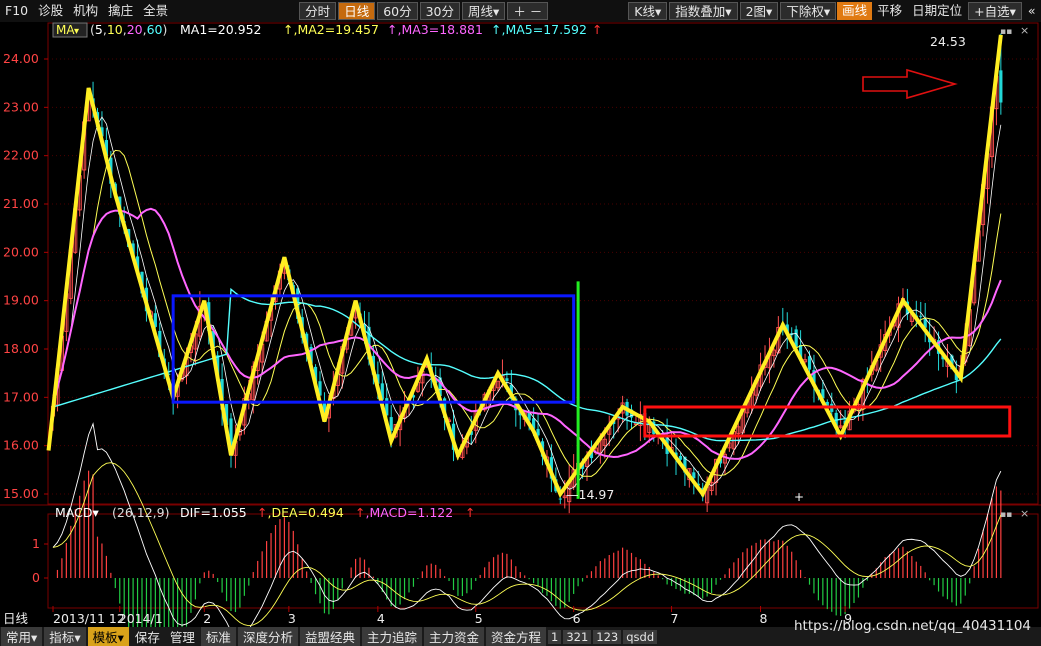 Image resolution: width=1041 pixels, height=646 pixels. I want to click on index-overlay-dropdown: 指数叠加▾, so click(703, 11).